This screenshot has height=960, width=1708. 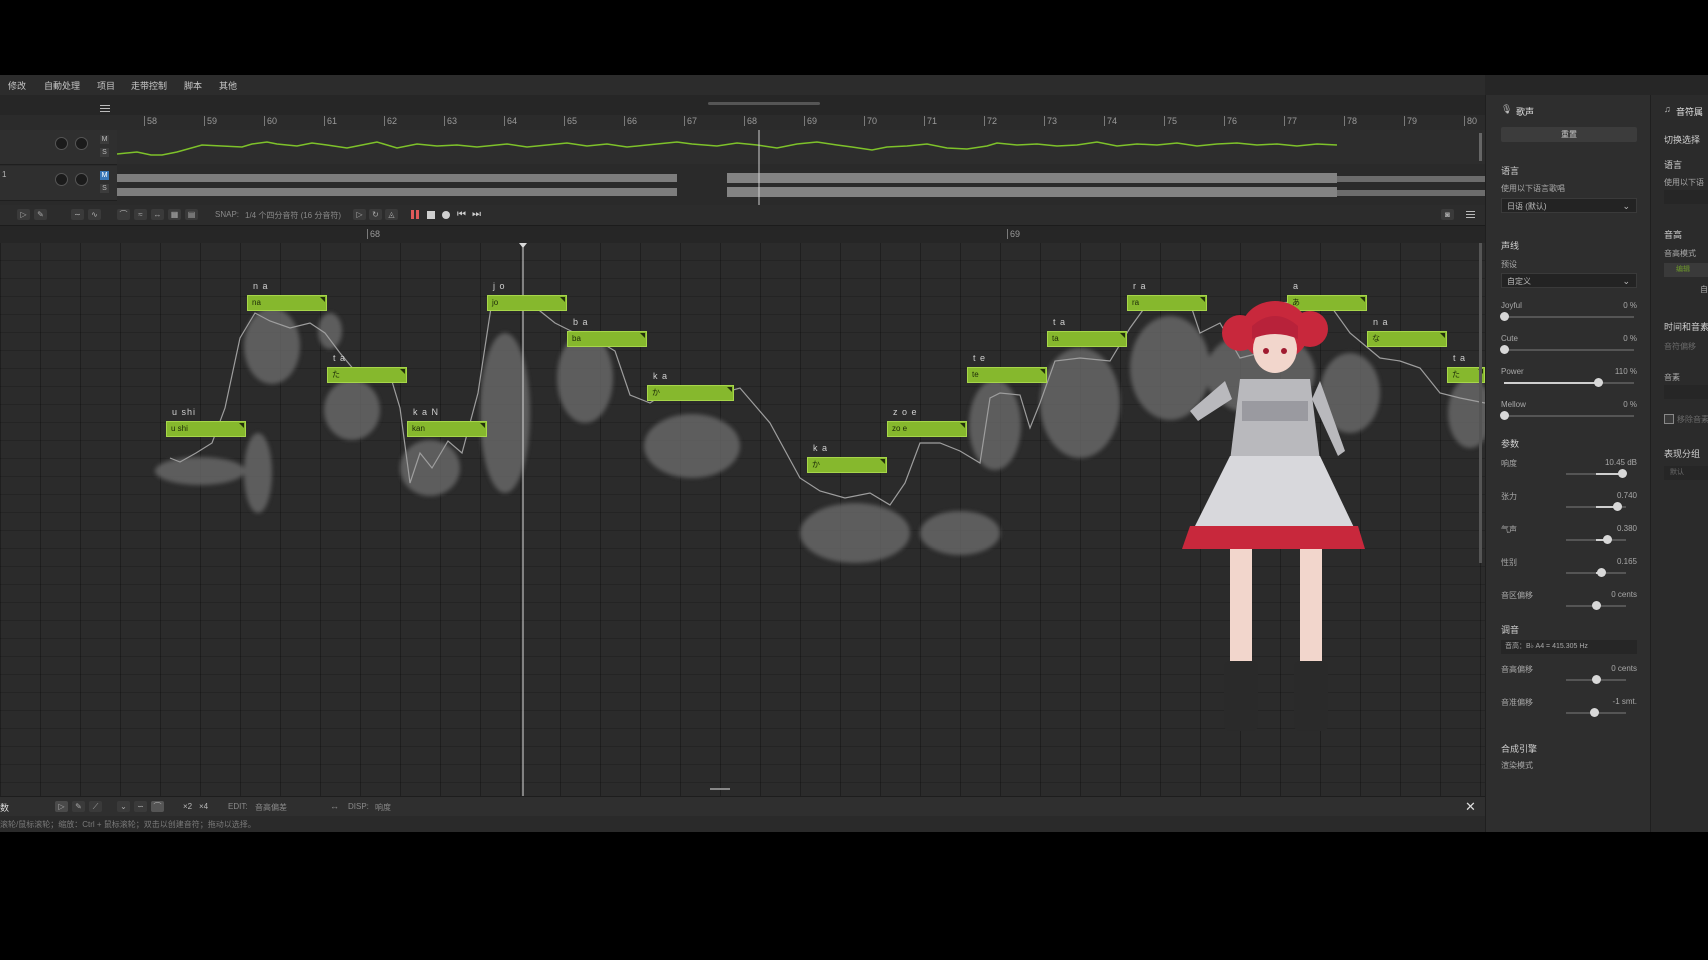 I want to click on skip-forward-icon: ⏭, so click(x=476, y=214).